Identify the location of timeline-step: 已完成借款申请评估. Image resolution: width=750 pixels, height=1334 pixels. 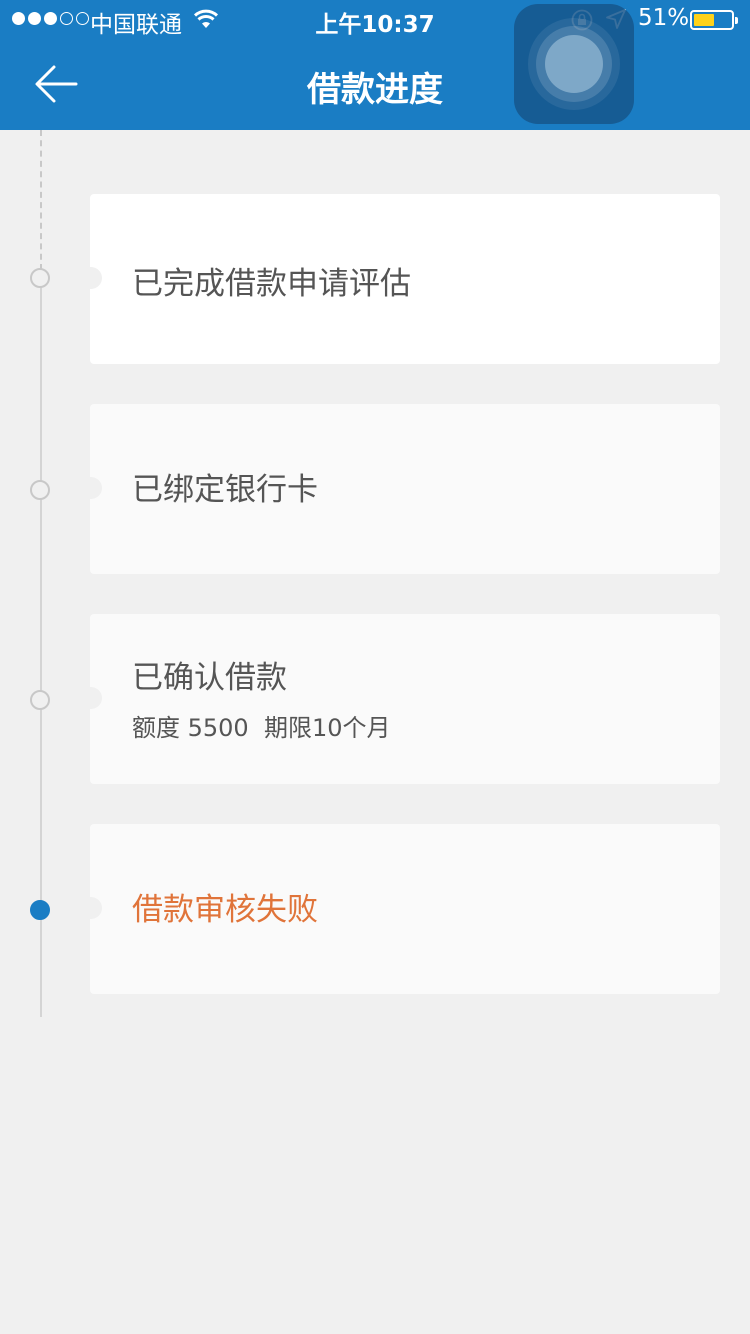
(375, 279).